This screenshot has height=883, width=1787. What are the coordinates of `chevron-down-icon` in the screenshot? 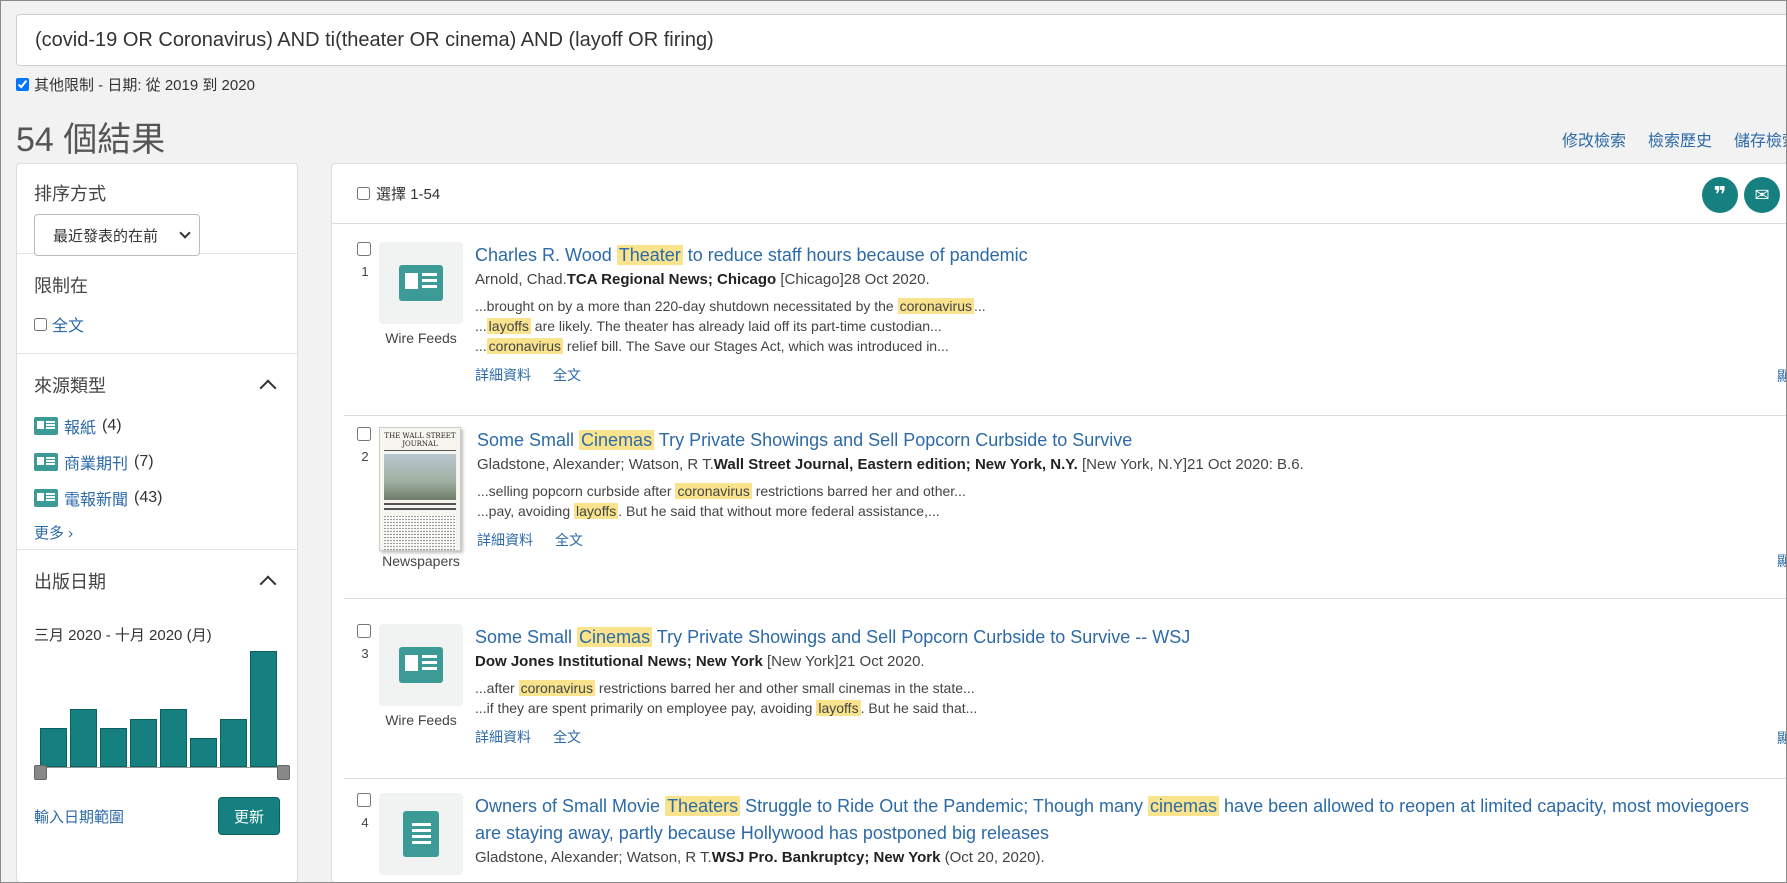 It's located at (185, 233).